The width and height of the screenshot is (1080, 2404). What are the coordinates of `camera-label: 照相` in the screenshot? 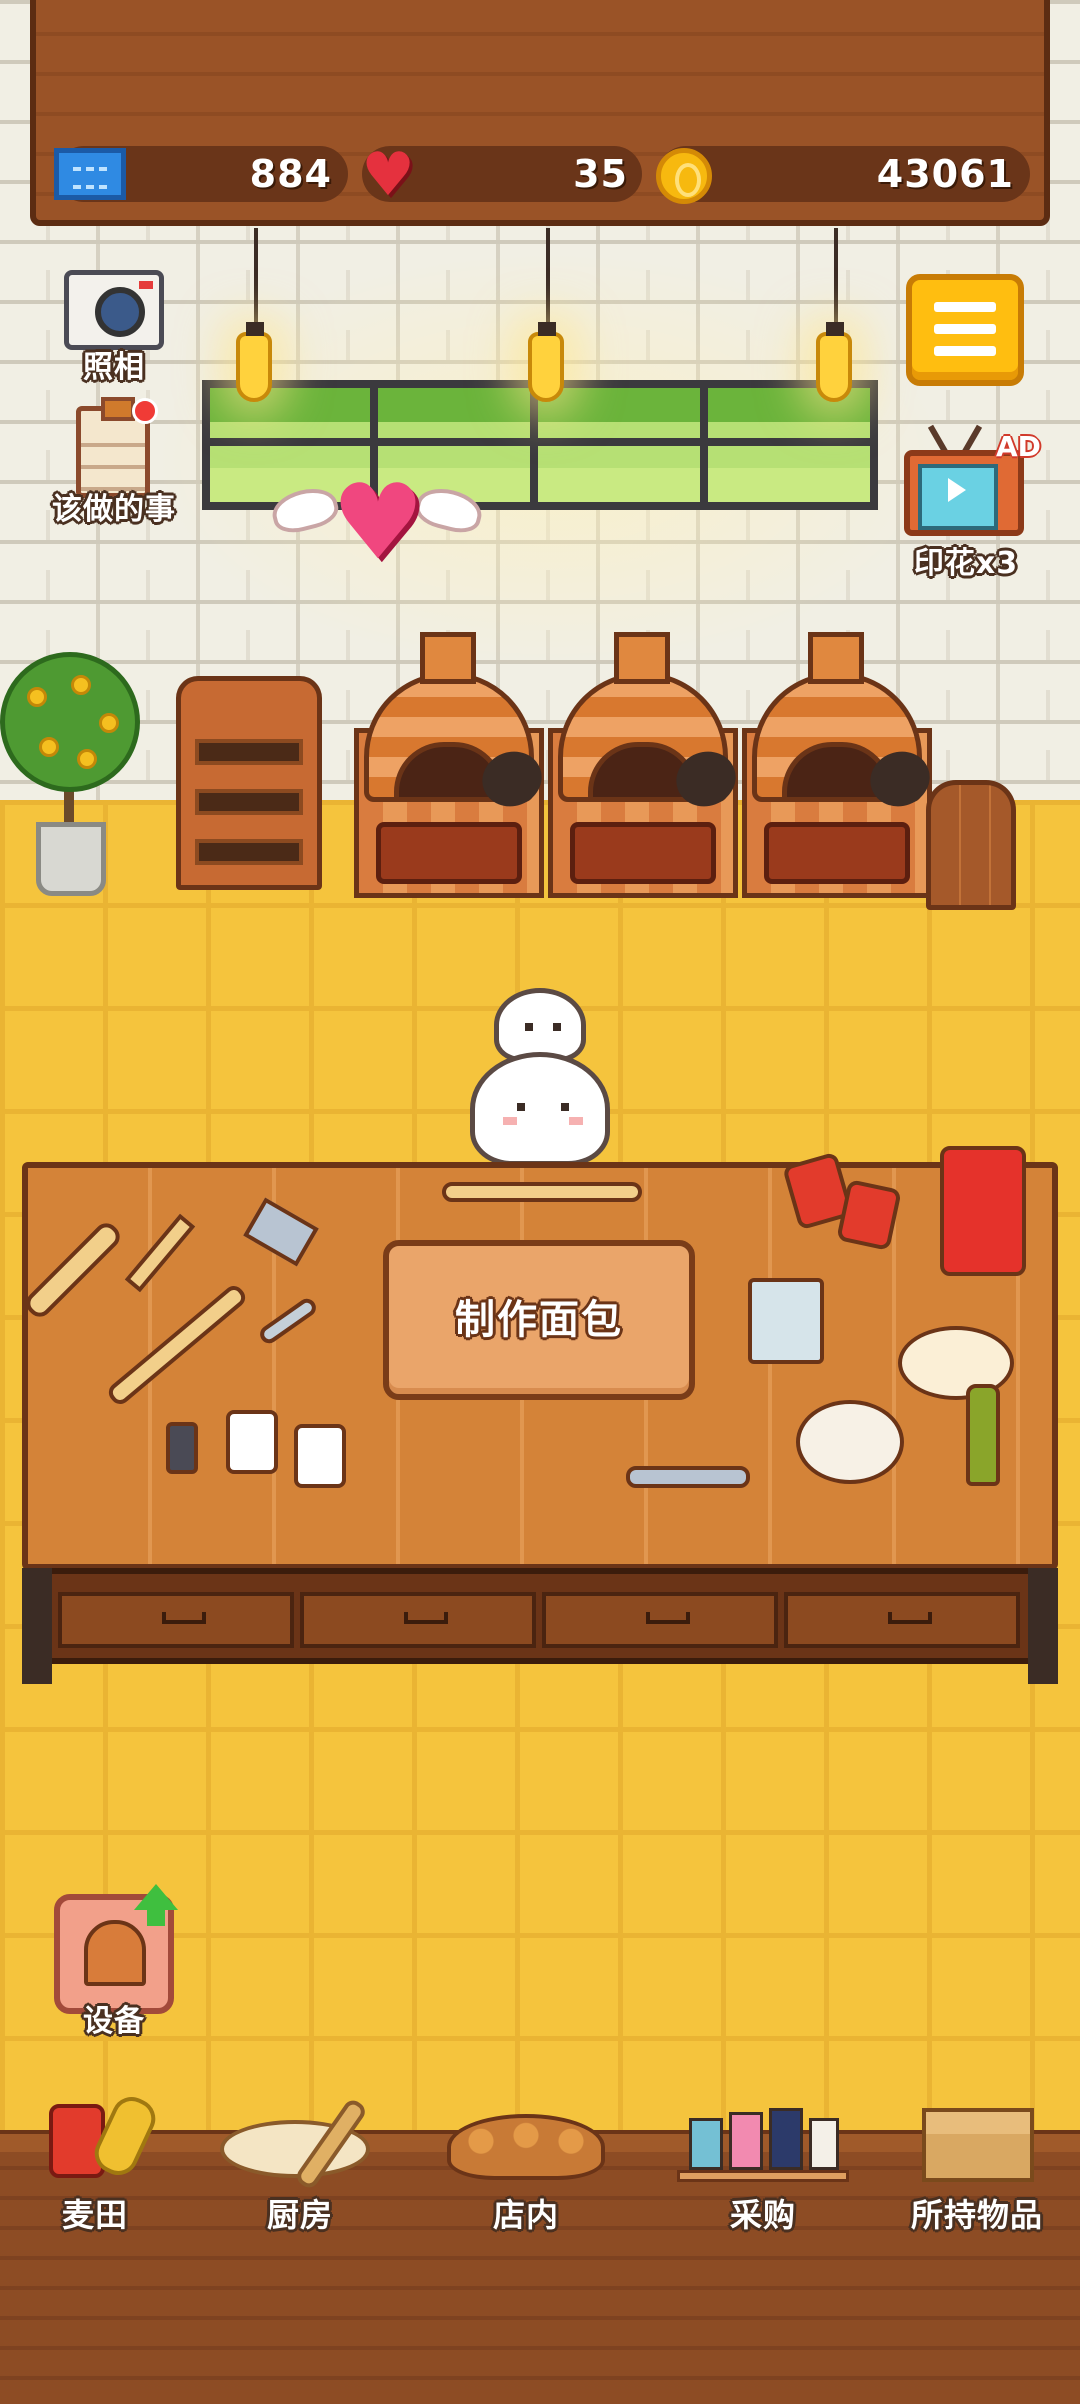 It's located at (114, 367).